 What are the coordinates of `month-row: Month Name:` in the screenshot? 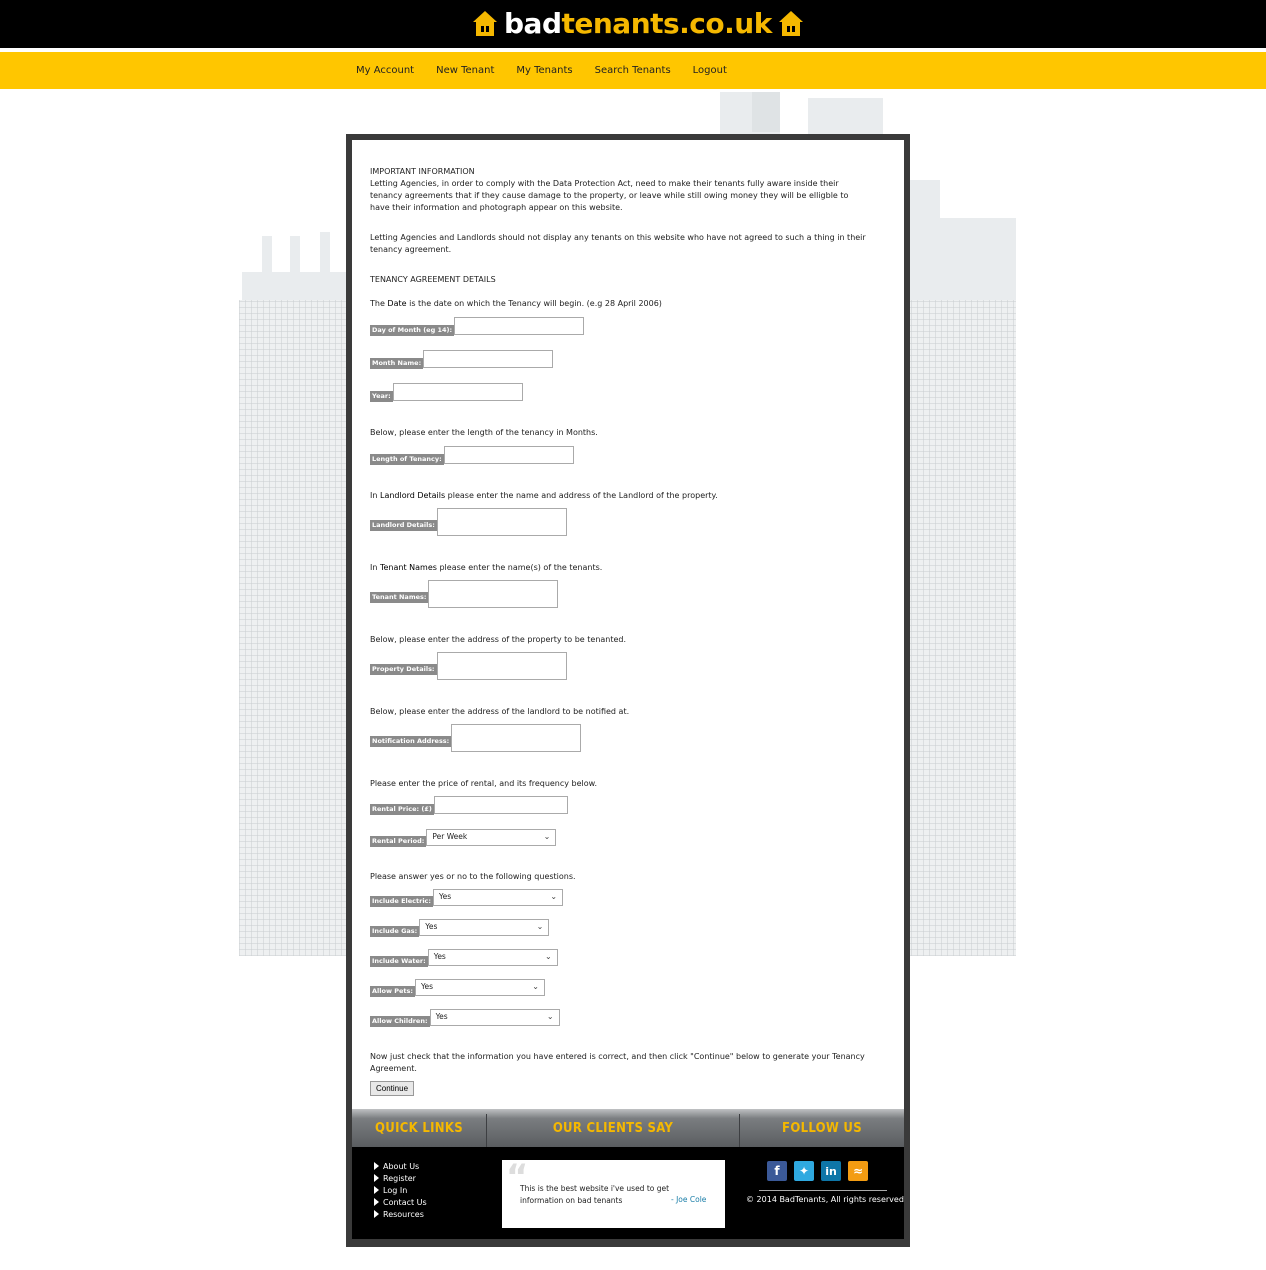 It's located at (462, 359).